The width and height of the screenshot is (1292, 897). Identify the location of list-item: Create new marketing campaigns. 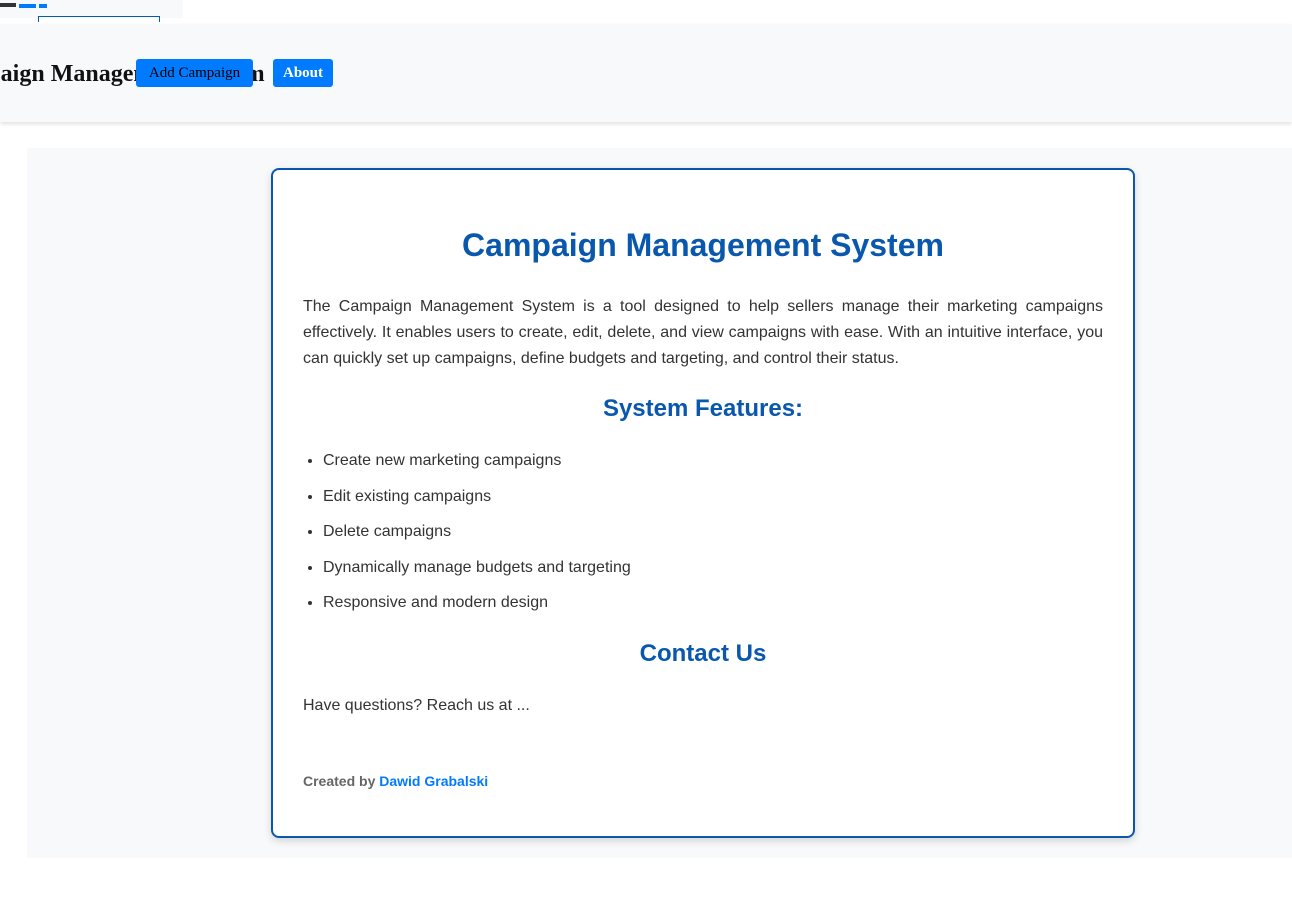
(477, 468).